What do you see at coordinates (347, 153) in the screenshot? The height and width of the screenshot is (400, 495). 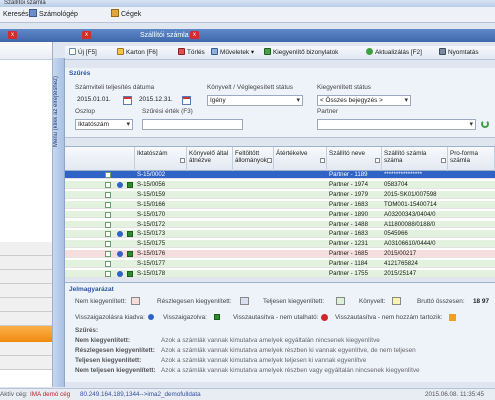 I see `header-label: Szállító neve` at bounding box center [347, 153].